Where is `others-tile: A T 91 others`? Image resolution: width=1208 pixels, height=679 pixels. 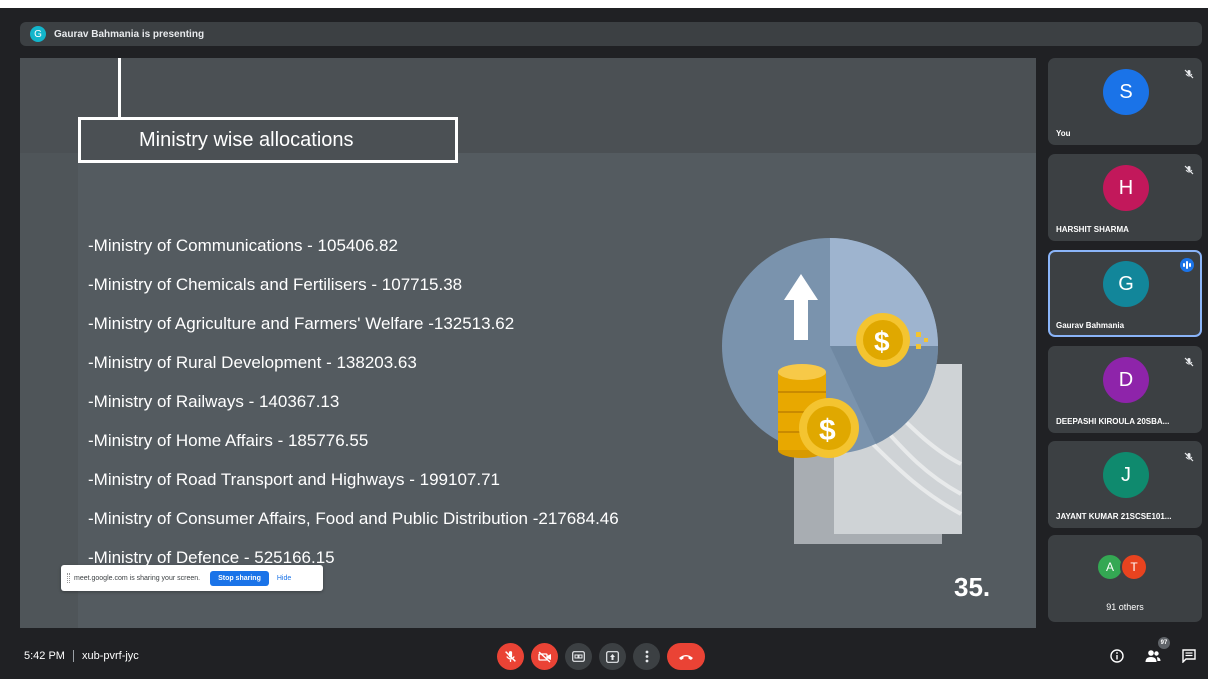
others-tile: A T 91 others is located at coordinates (1125, 578).